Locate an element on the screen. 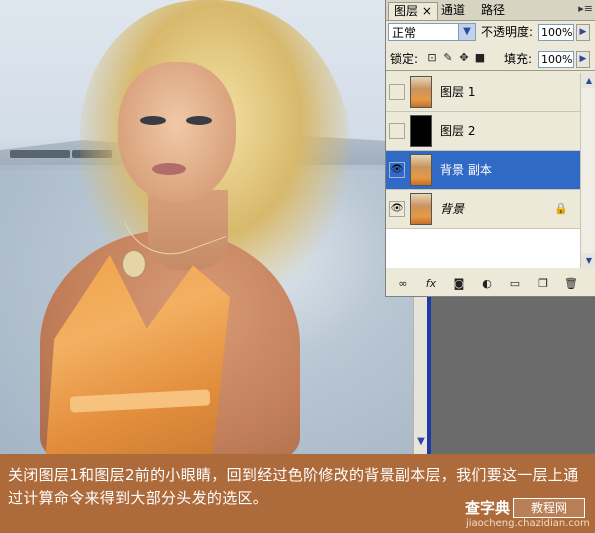 This screenshot has width=595, height=533. layers-list: 图层 1 图层 2 👁 背景 副本 👁 背景 🔒 ▲ ▼ is located at coordinates (490, 170).